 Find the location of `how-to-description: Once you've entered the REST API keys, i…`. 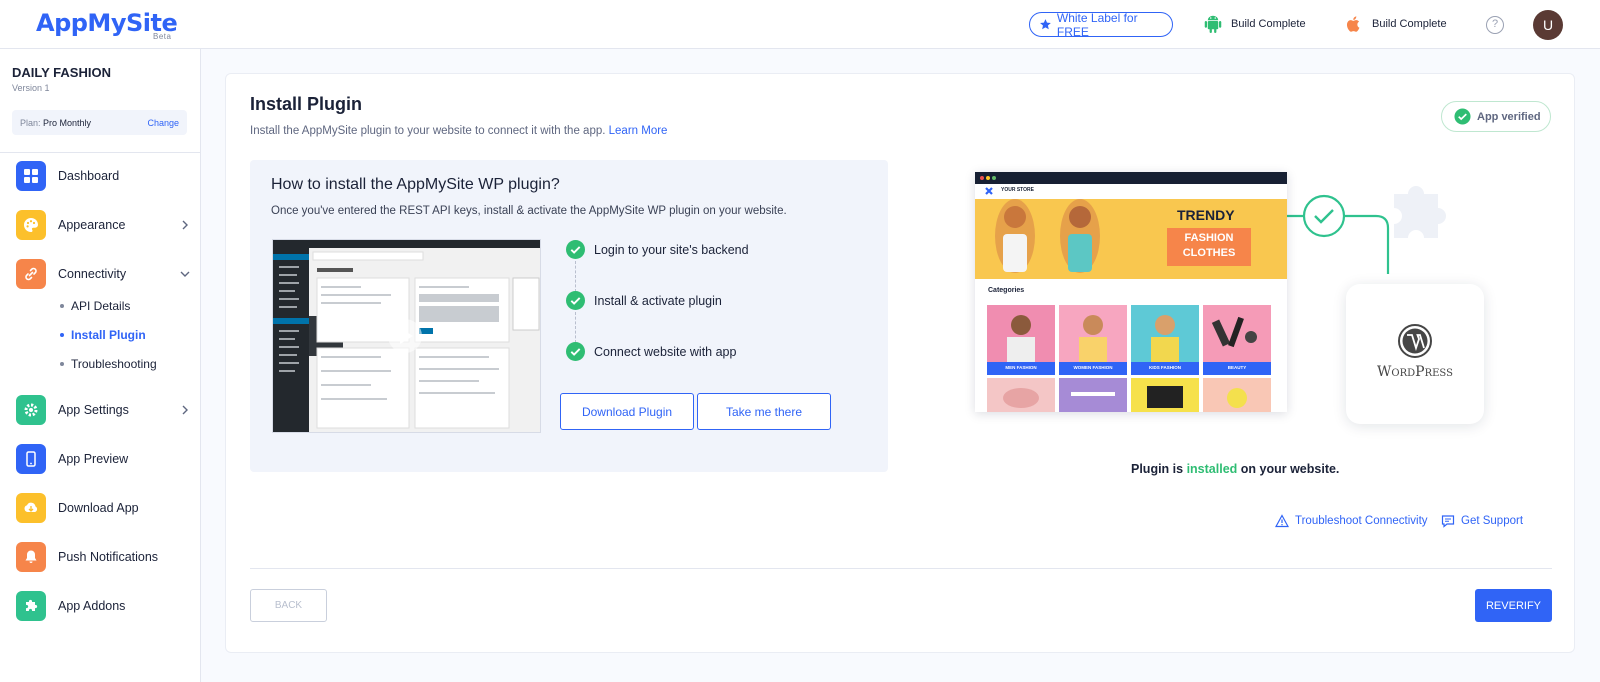

how-to-description: Once you've entered the REST API keys, i… is located at coordinates (529, 211).